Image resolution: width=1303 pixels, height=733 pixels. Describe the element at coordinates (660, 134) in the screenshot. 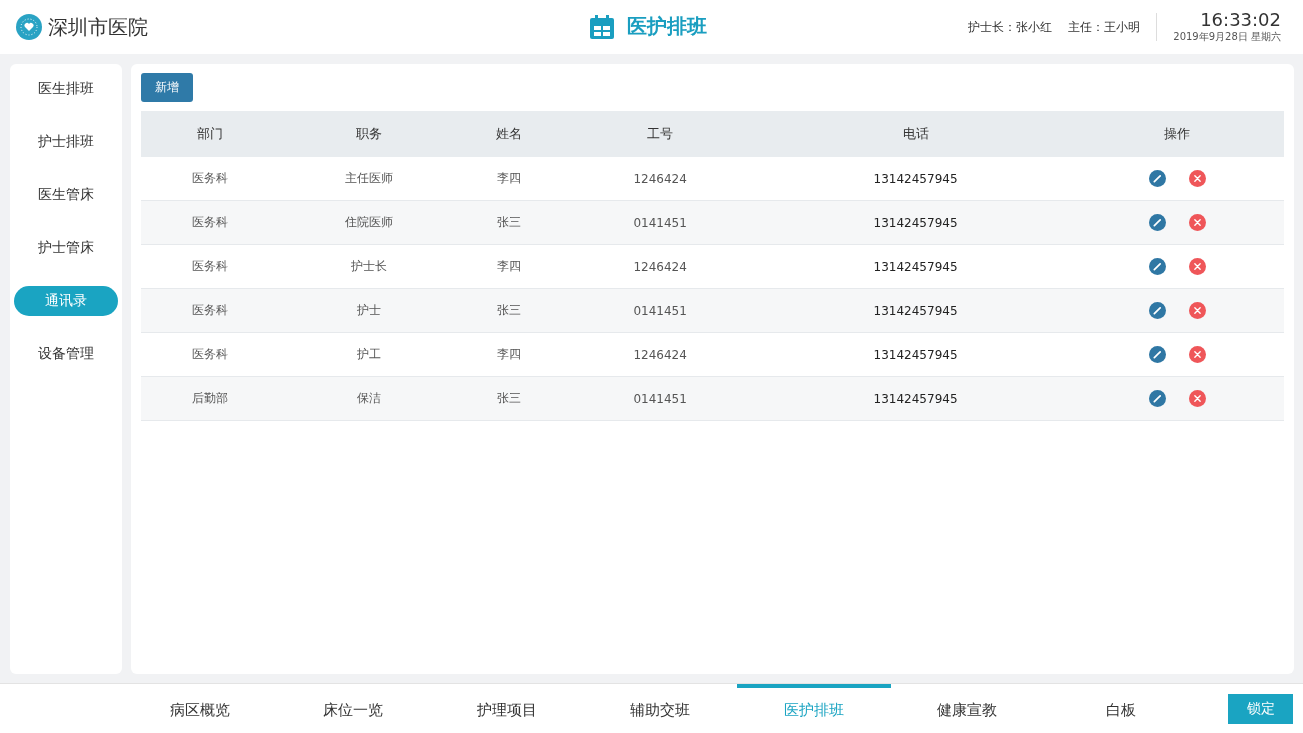

I see `column-header: 工号` at that location.